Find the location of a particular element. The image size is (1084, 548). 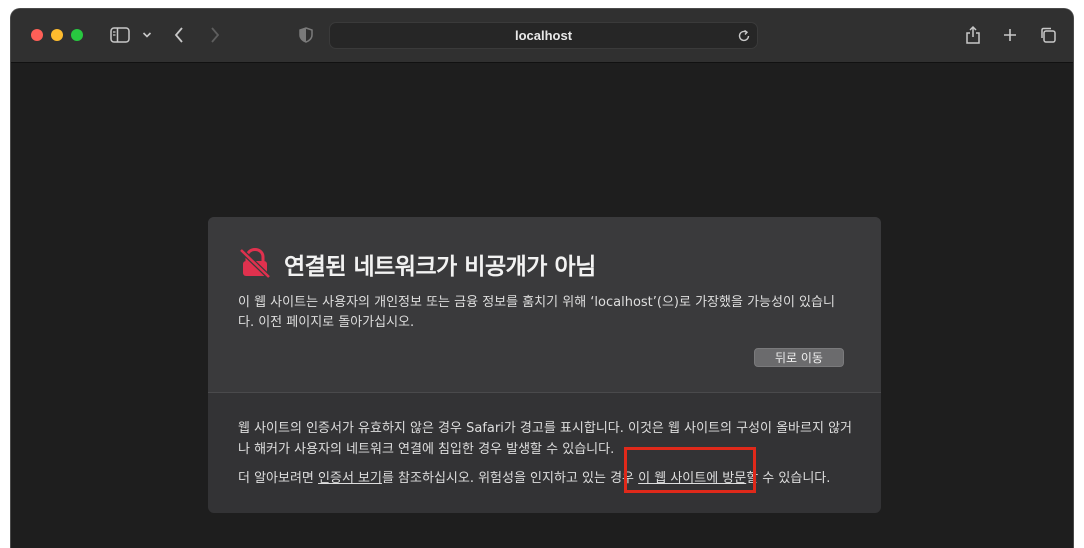

new-tab-icon is located at coordinates (1010, 35).